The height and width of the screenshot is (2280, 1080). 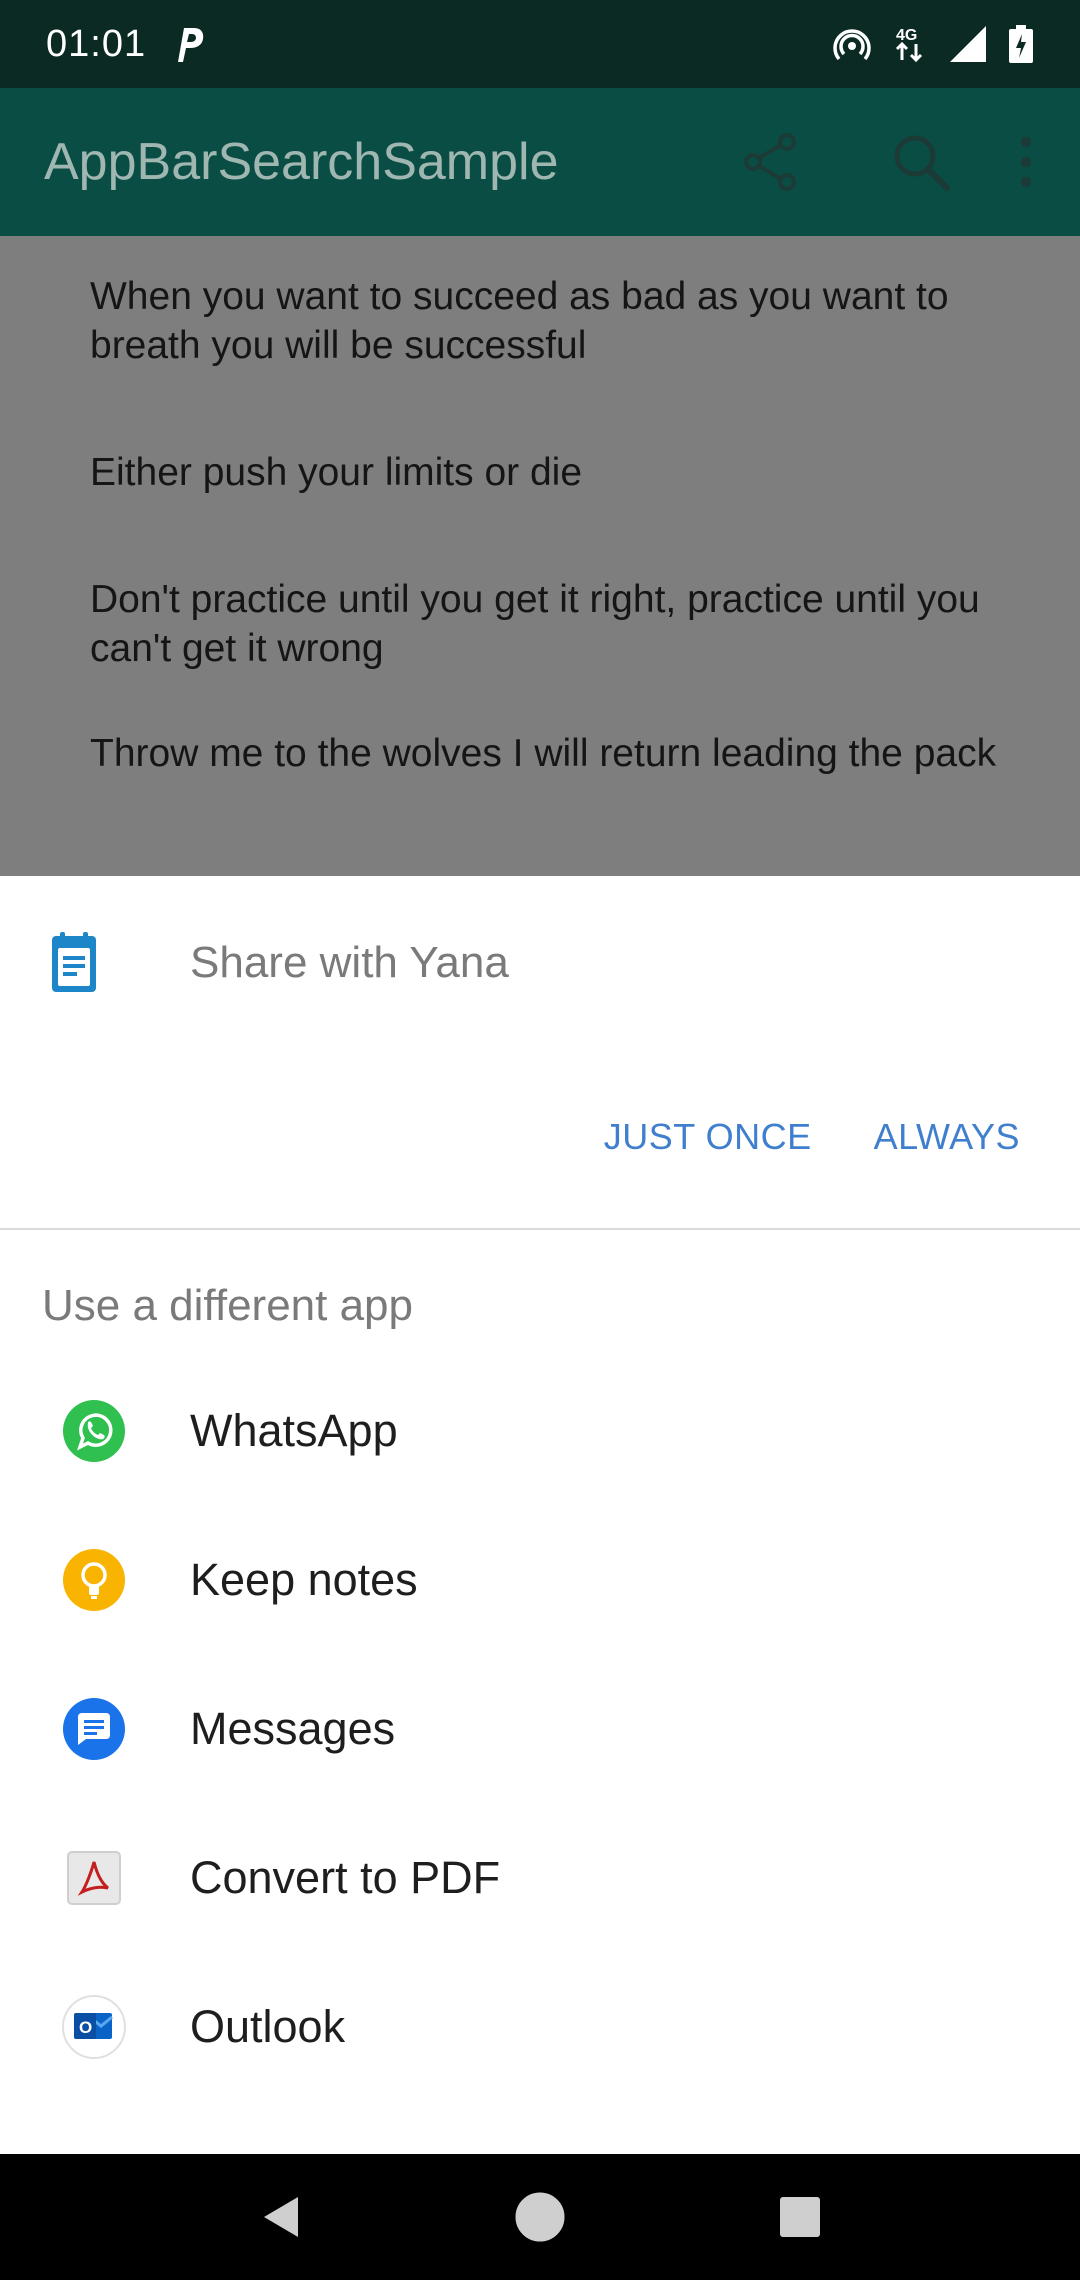 I want to click on divider, so click(x=540, y=1229).